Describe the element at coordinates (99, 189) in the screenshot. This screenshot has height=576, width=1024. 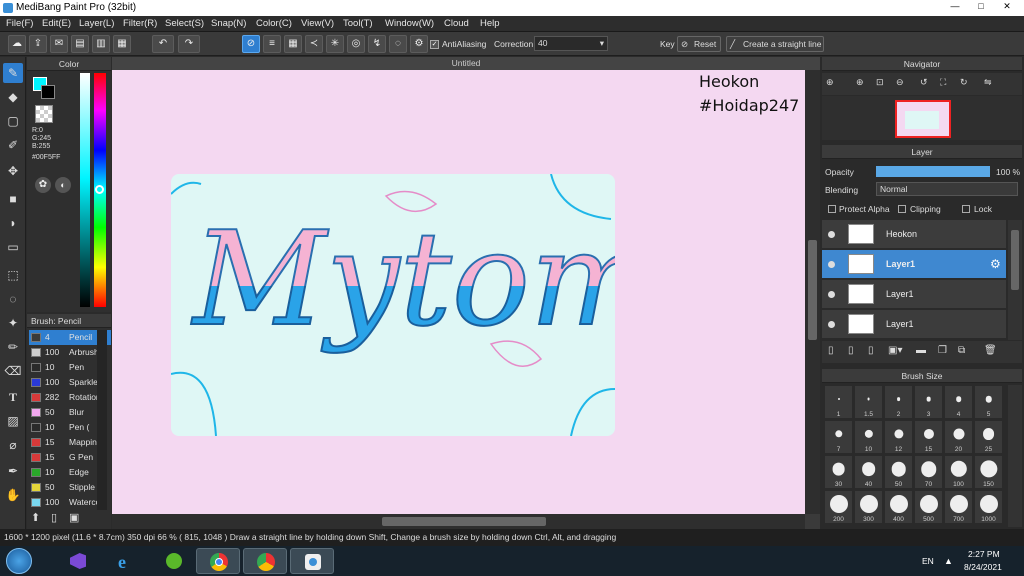
I see `hue-slider-handle` at that location.